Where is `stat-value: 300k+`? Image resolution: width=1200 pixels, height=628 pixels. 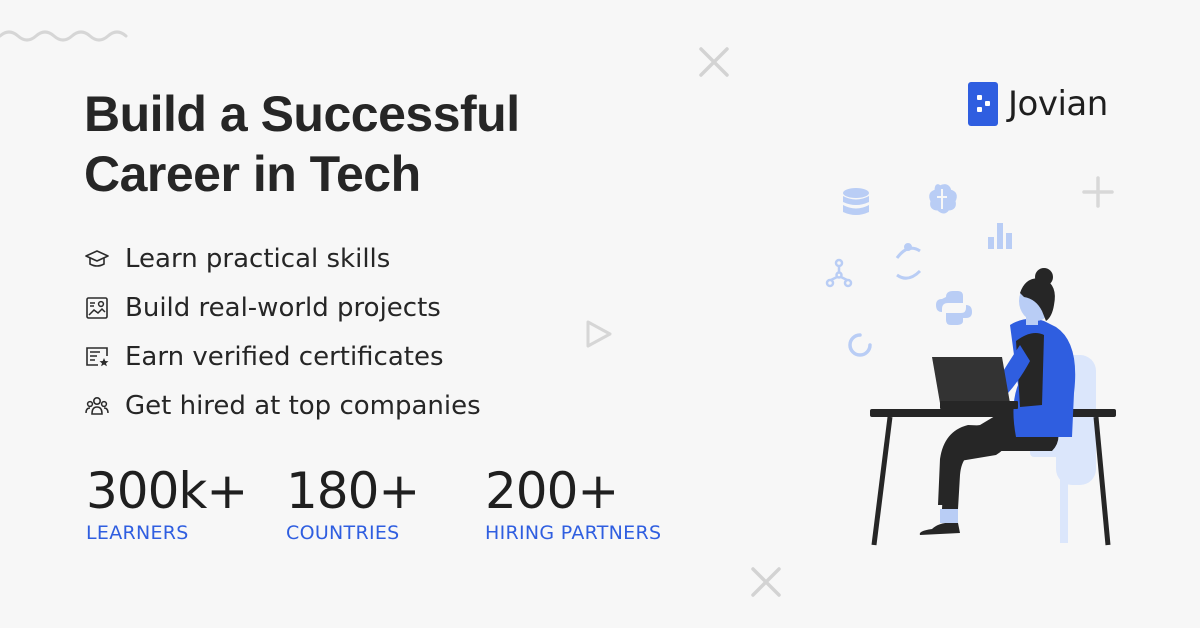 stat-value: 300k+ is located at coordinates (167, 491).